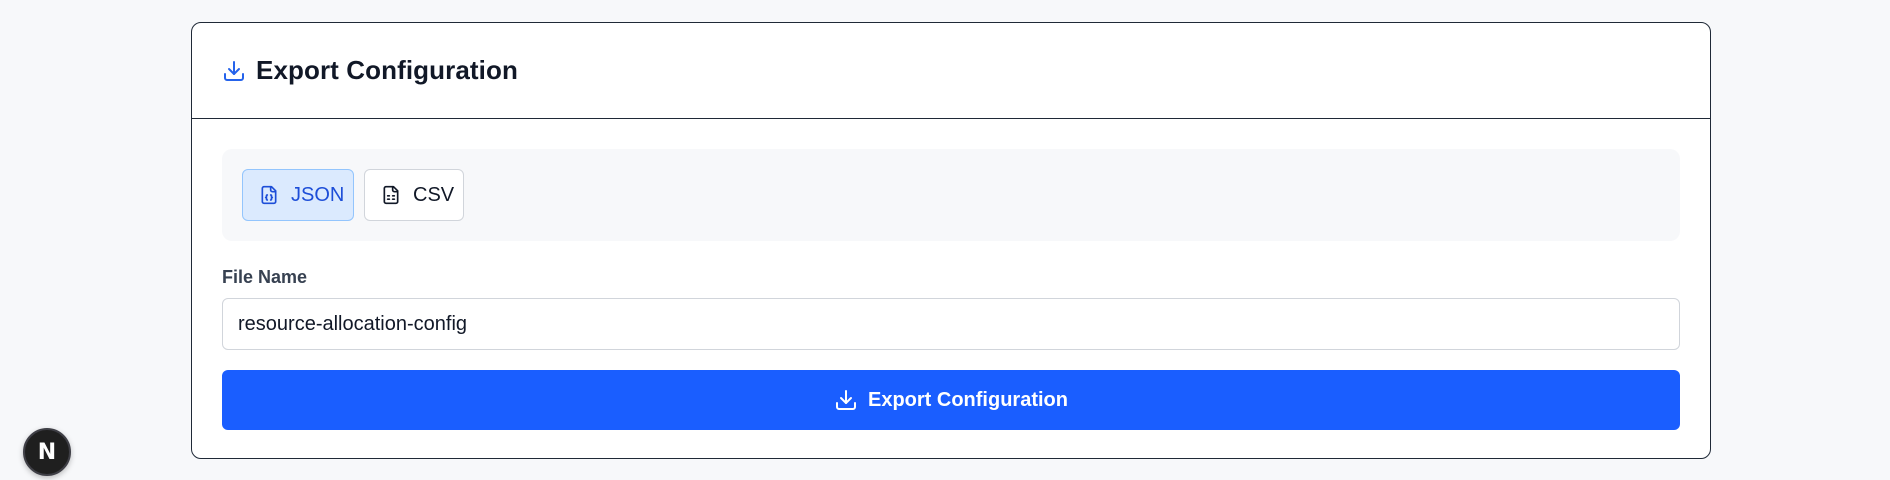 Image resolution: width=1890 pixels, height=480 pixels. What do you see at coordinates (968, 399) in the screenshot?
I see `export-button-label: Export Configuration` at bounding box center [968, 399].